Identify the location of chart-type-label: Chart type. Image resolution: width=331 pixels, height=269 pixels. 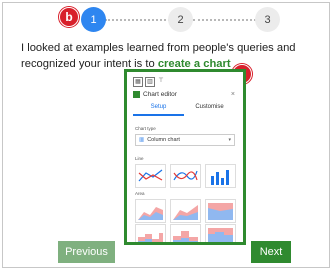
(145, 128).